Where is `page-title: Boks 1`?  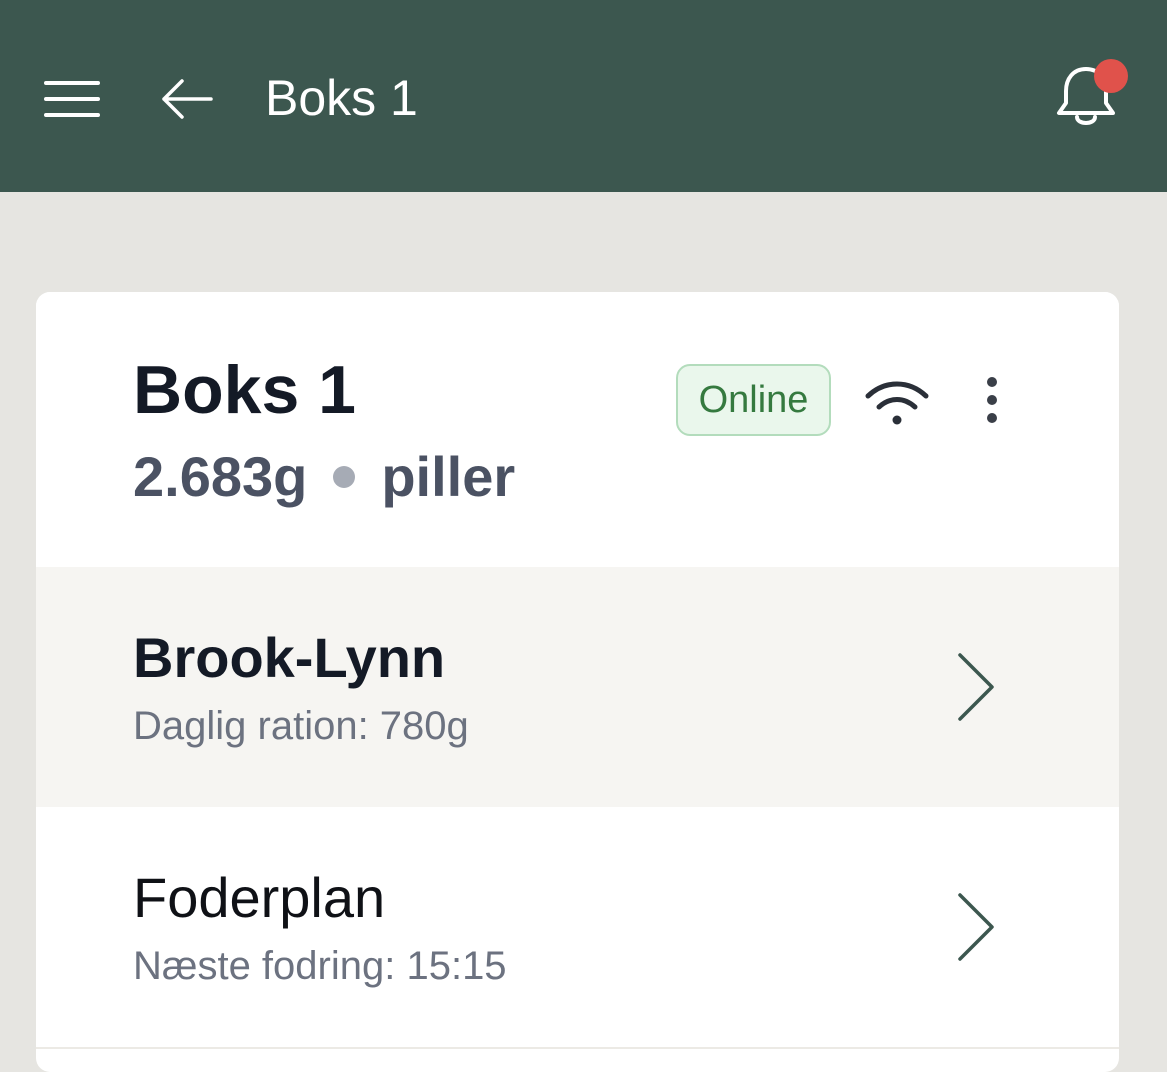 page-title: Boks 1 is located at coordinates (341, 98).